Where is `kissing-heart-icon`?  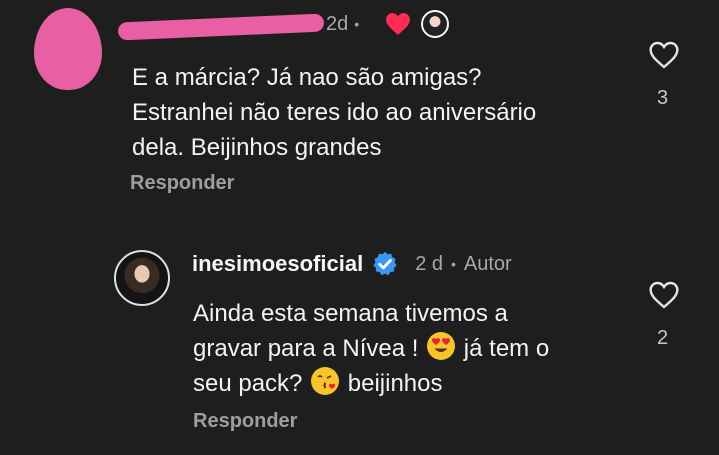
kissing-heart-icon is located at coordinates (325, 381).